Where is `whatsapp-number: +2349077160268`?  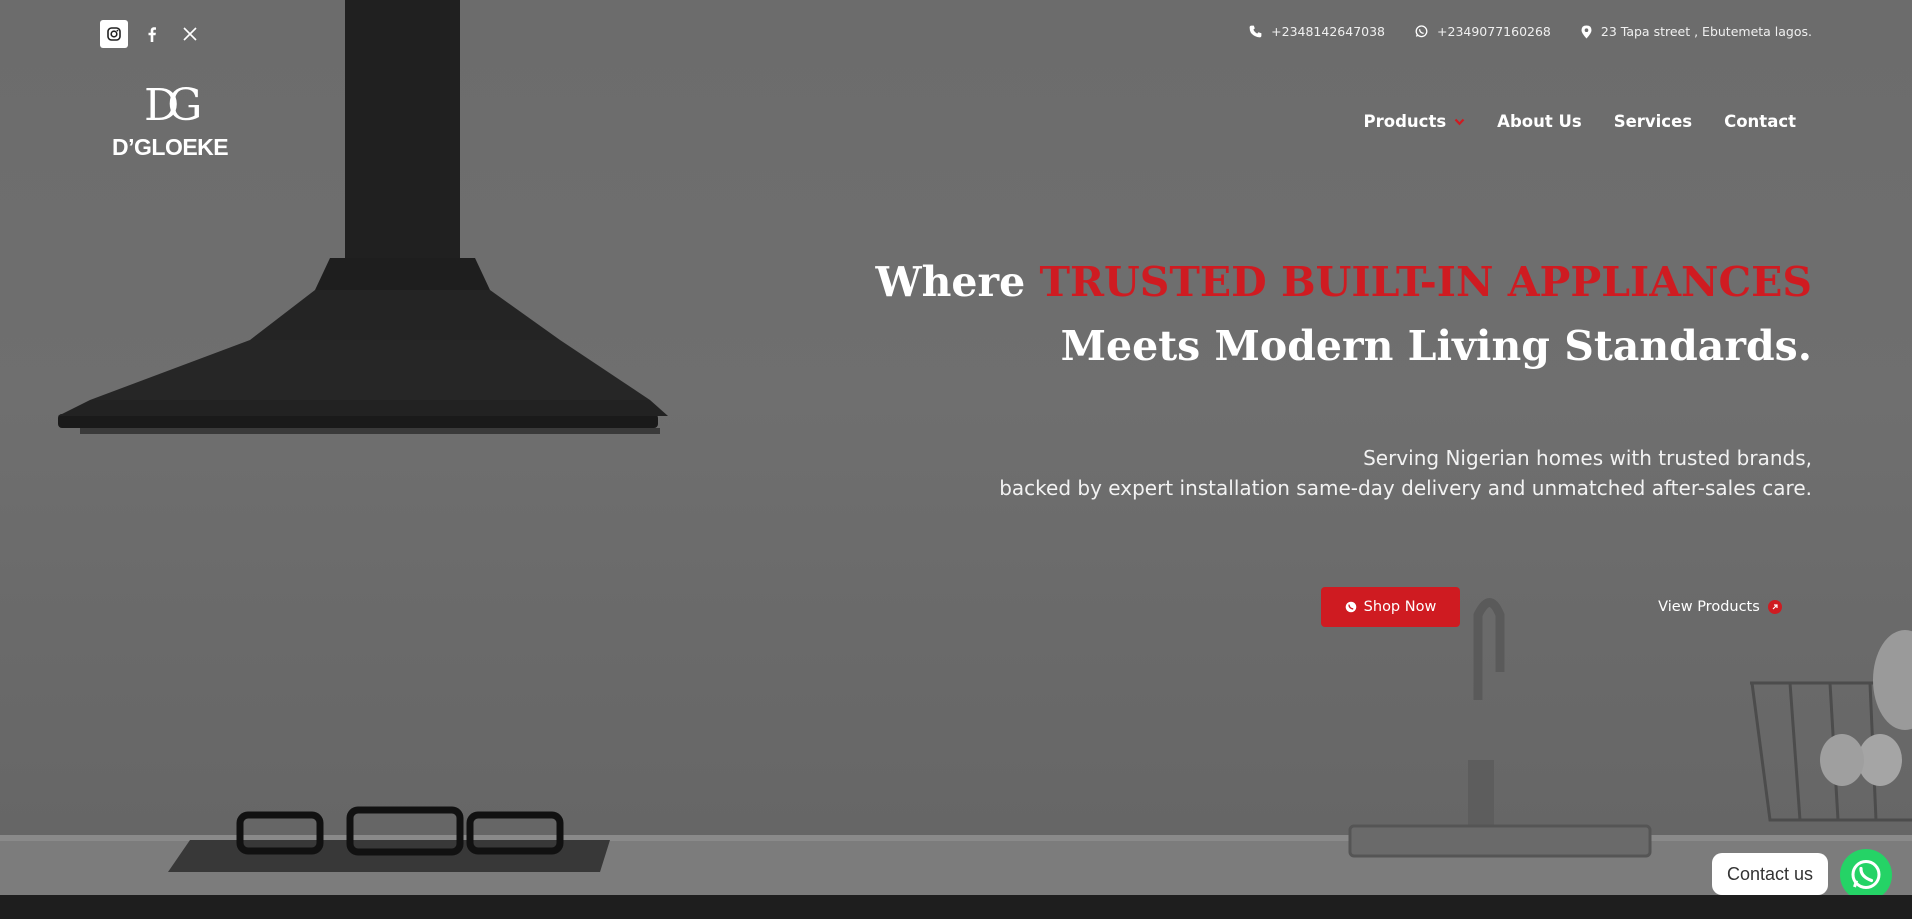 whatsapp-number: +2349077160268 is located at coordinates (1494, 31).